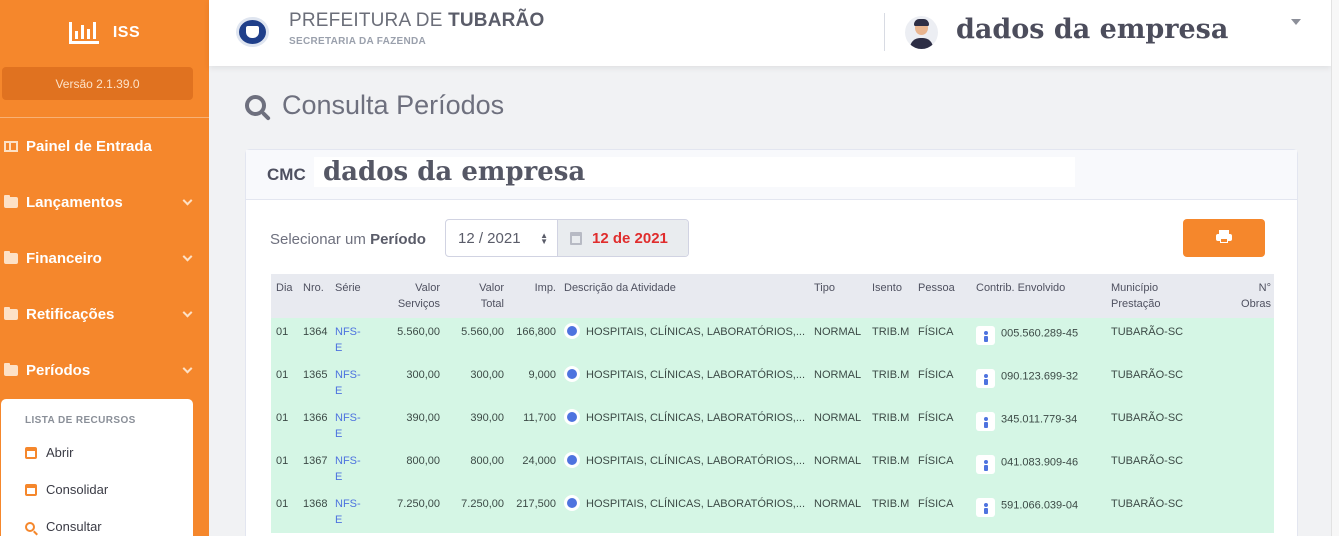  I want to click on caret-down-icon, so click(1296, 22).